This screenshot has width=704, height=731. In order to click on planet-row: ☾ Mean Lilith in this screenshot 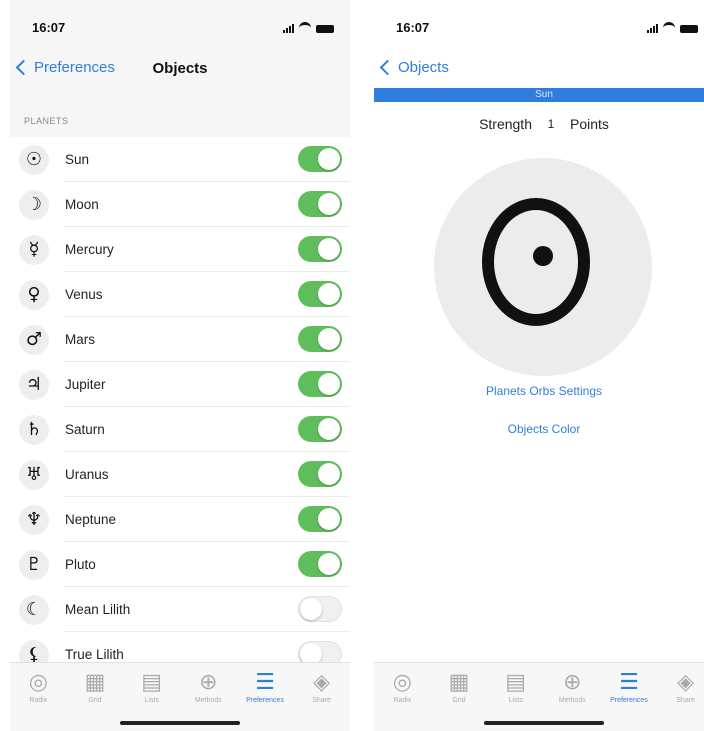, I will do `click(180, 609)`.